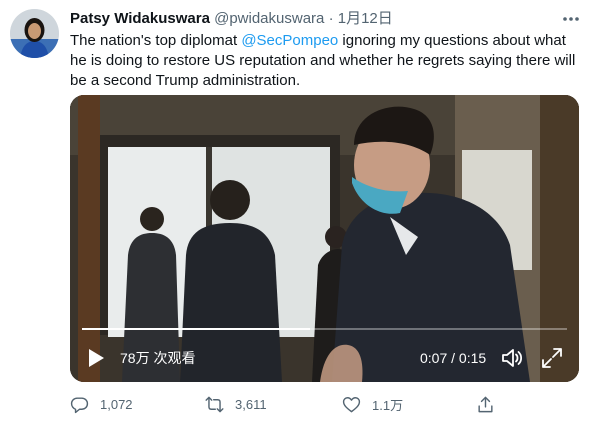 This screenshot has height=422, width=593. Describe the element at coordinates (453, 358) in the screenshot. I see `video-time: 0:07 / 0:15` at that location.